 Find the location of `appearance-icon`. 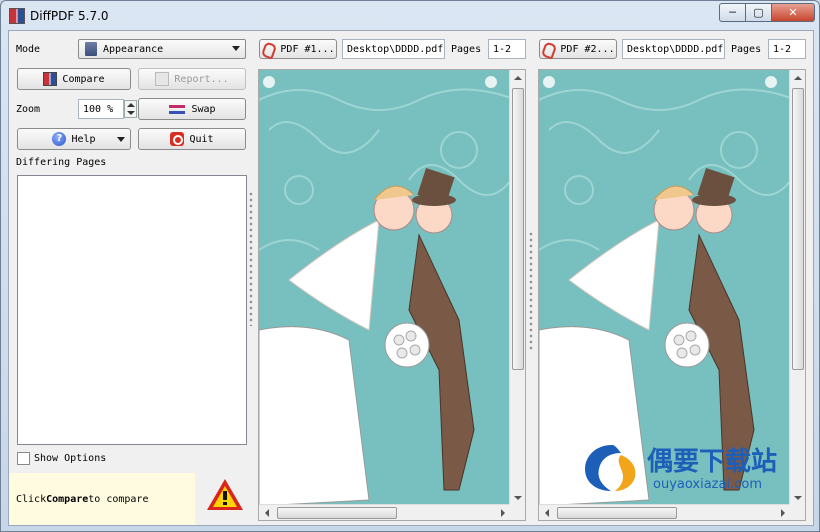

appearance-icon is located at coordinates (91, 49).